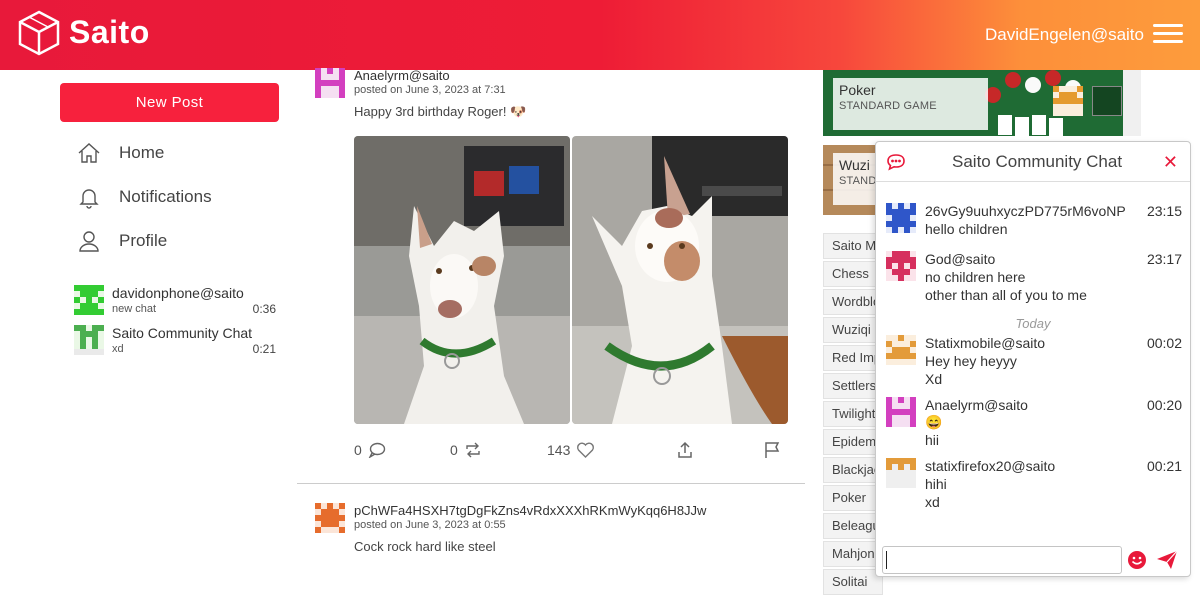 This screenshot has width=1200, height=595. I want to click on game-list-item: Blackjac, so click(853, 470).